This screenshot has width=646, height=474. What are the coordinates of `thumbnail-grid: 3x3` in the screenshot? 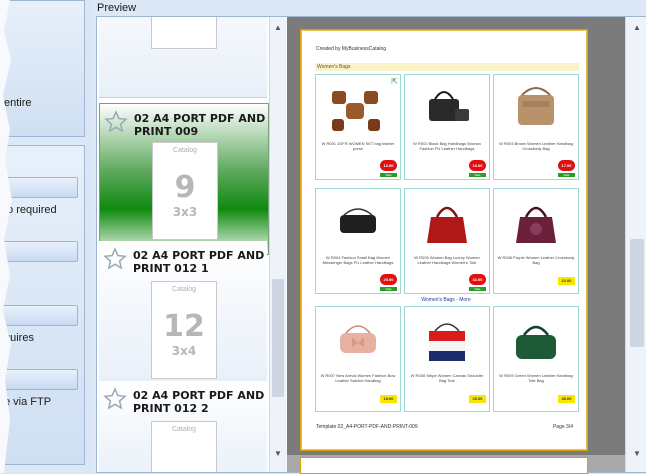 It's located at (185, 212).